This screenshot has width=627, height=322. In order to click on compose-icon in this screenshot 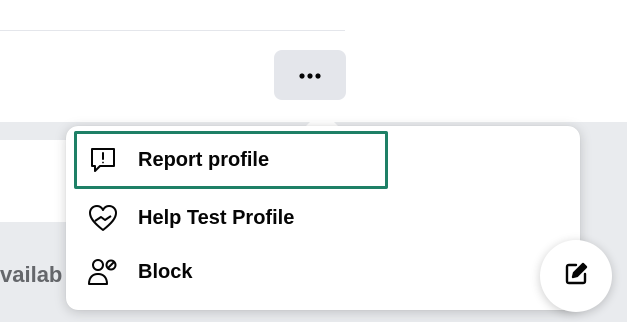, I will do `click(576, 276)`.